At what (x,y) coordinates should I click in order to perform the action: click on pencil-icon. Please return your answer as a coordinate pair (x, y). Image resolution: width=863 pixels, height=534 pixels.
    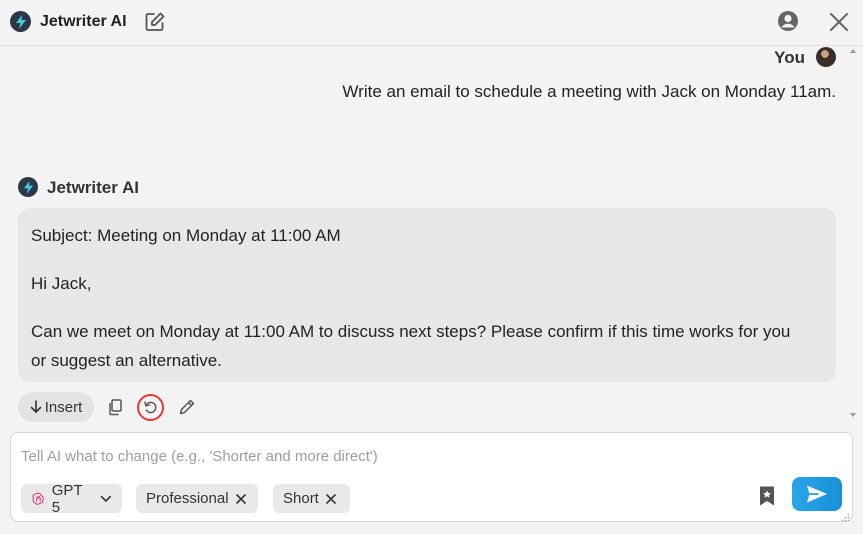
    Looking at the image, I should click on (187, 407).